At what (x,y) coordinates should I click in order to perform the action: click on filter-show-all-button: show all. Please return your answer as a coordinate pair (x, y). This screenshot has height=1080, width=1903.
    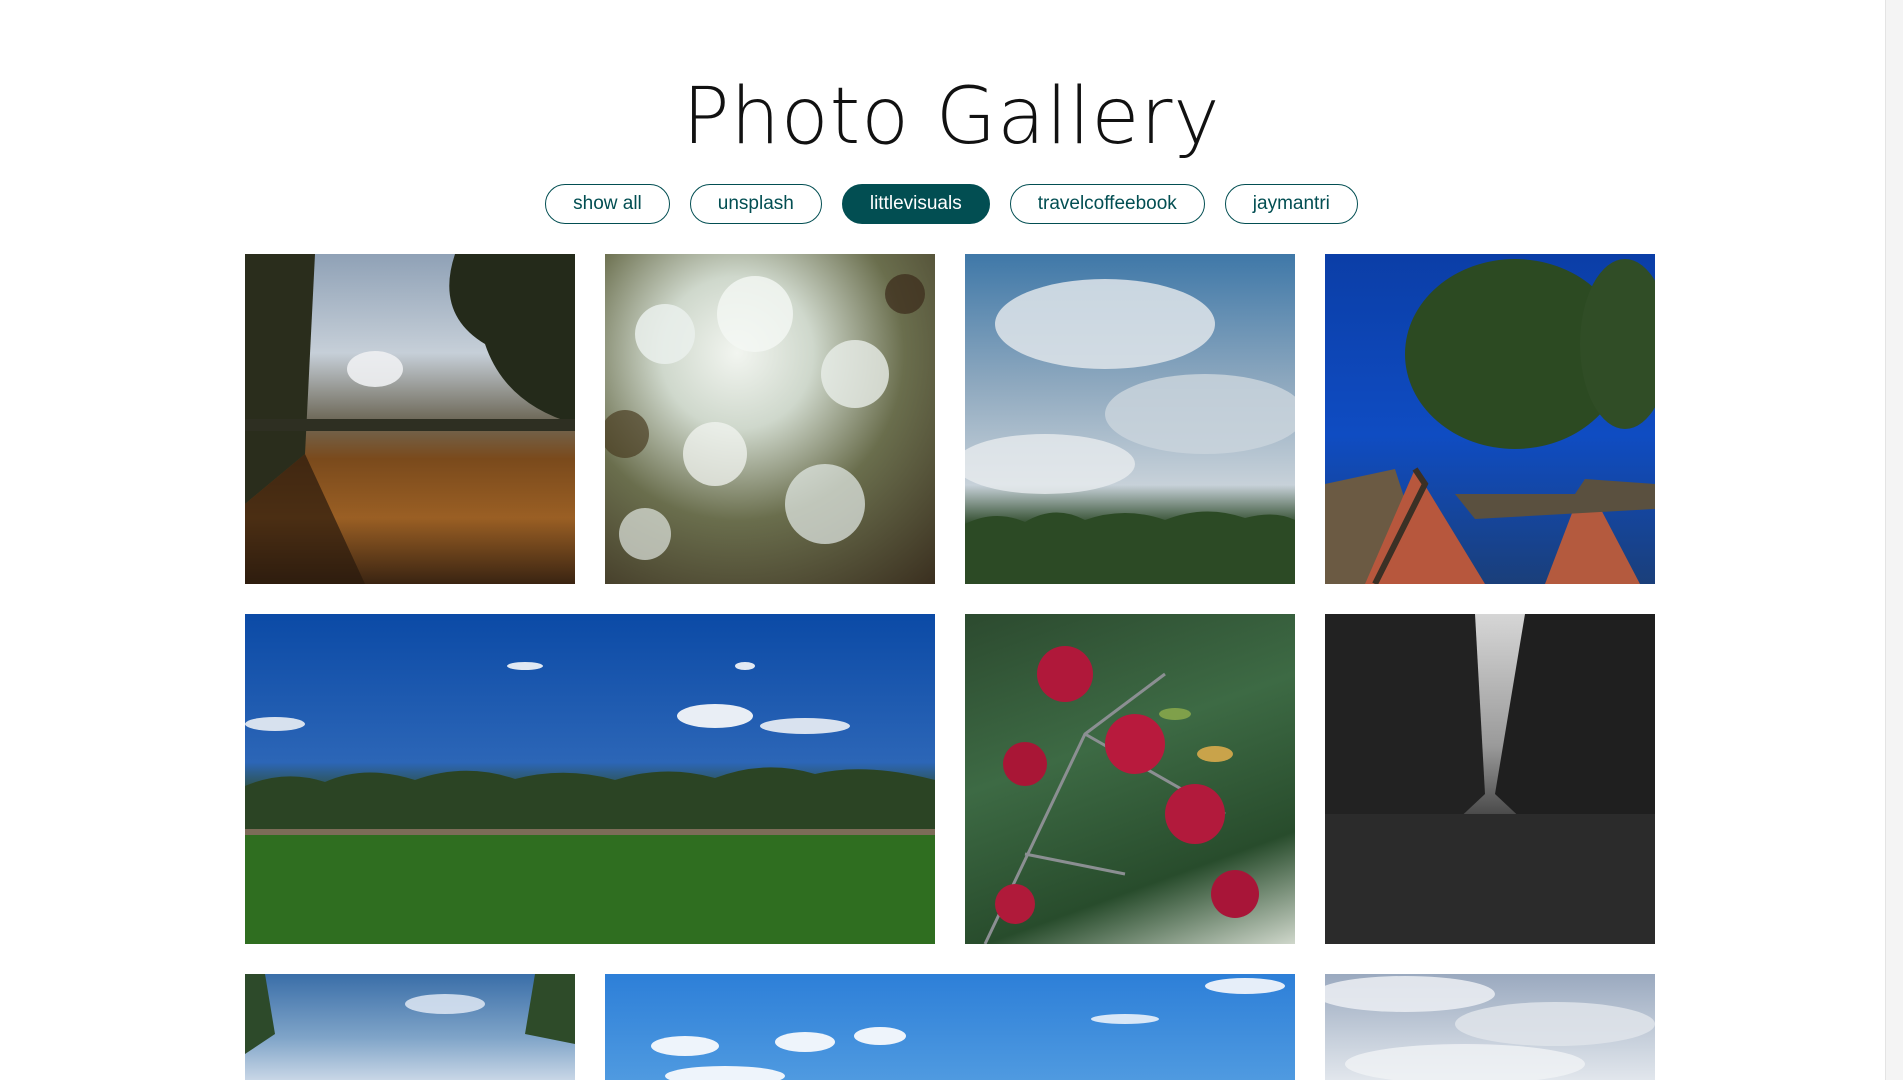
    Looking at the image, I should click on (607, 204).